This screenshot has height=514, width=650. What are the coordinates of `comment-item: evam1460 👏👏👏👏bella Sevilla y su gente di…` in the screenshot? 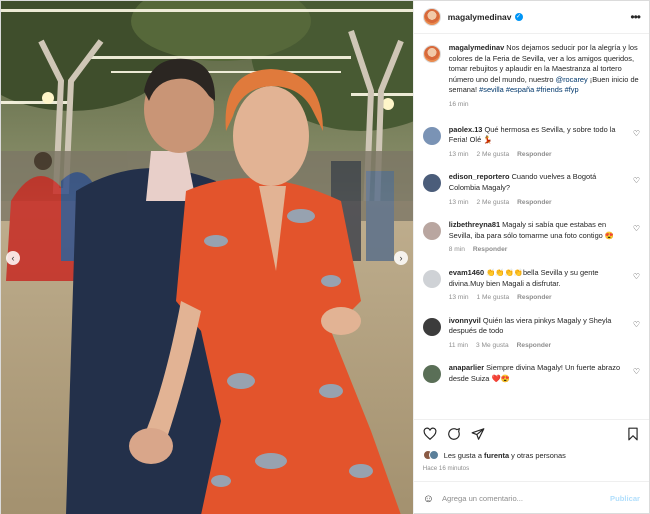 It's located at (531, 286).